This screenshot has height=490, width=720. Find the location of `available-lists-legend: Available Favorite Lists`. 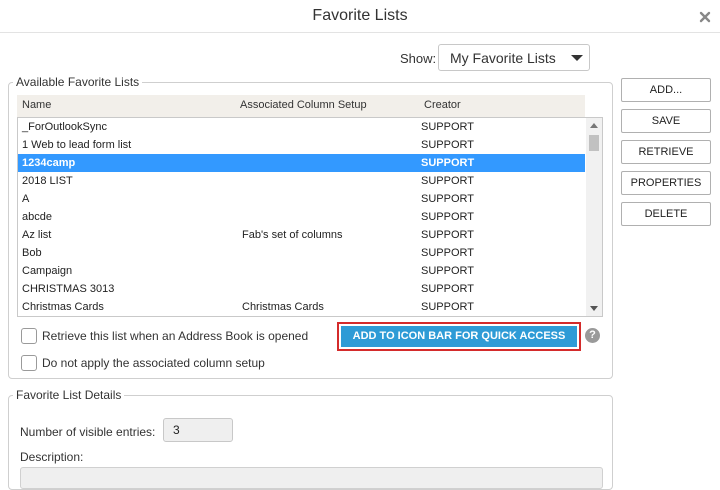

available-lists-legend: Available Favorite Lists is located at coordinates (78, 82).